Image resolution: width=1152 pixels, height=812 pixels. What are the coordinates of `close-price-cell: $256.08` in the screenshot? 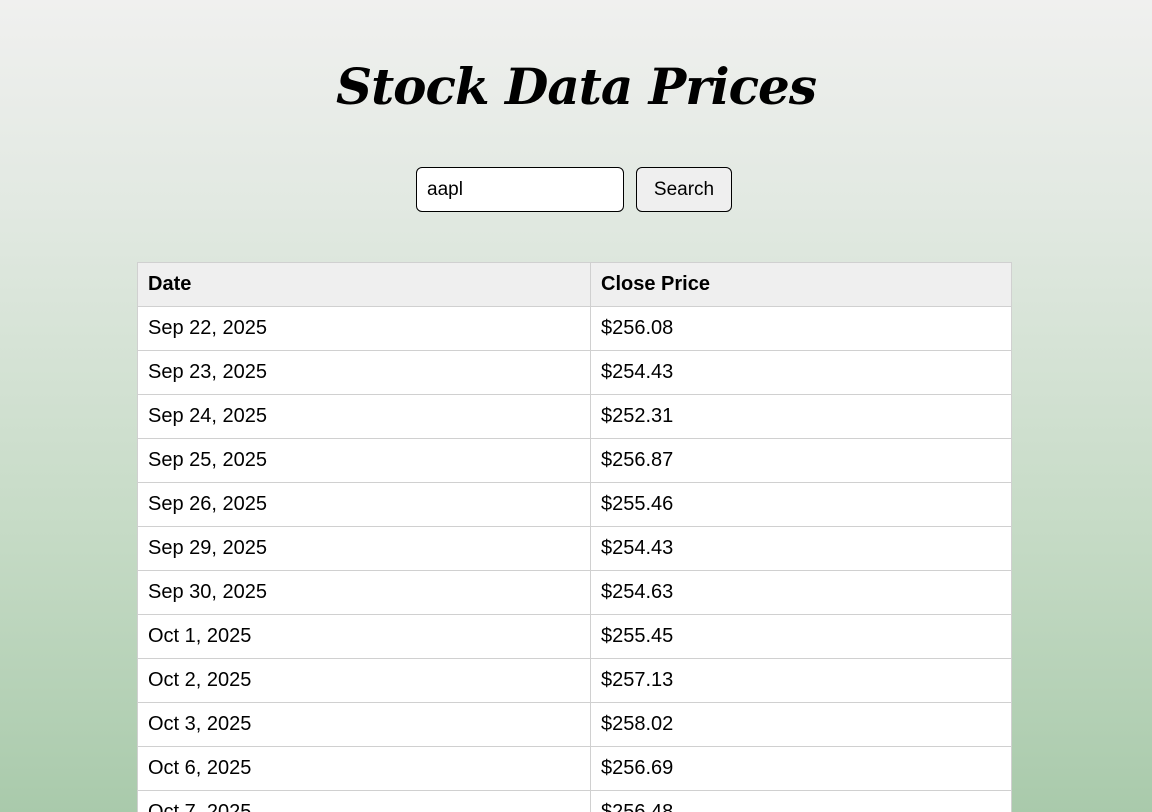 It's located at (801, 328).